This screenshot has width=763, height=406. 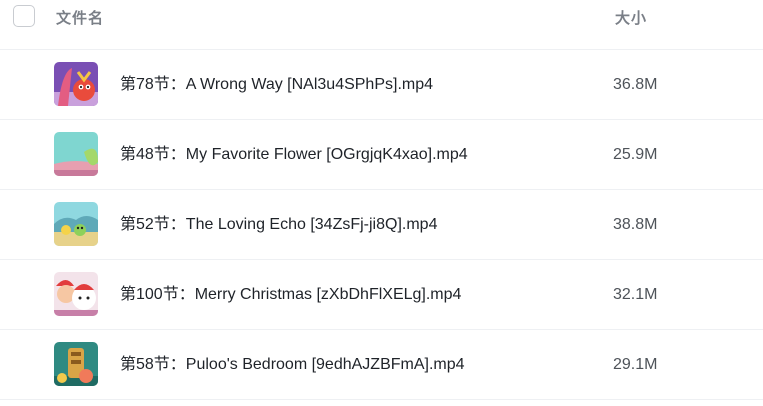 What do you see at coordinates (635, 84) in the screenshot?
I see `file-size: 36.8M` at bounding box center [635, 84].